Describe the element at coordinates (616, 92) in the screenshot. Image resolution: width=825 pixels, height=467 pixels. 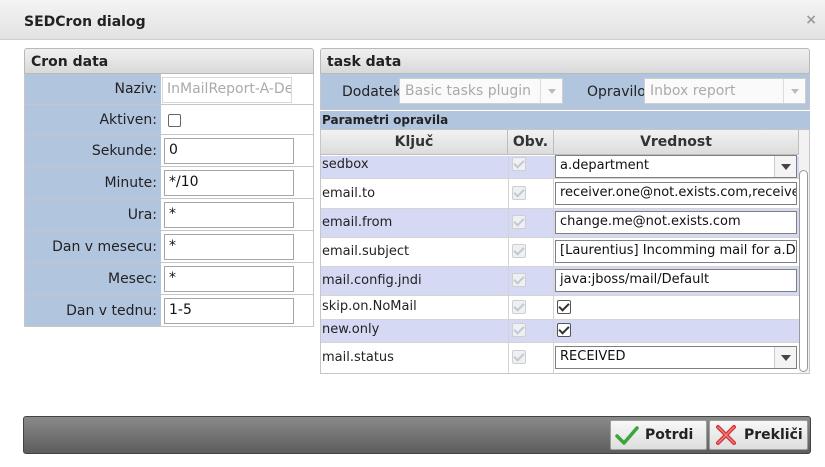
I see `opravilo-label: Opravilo` at that location.